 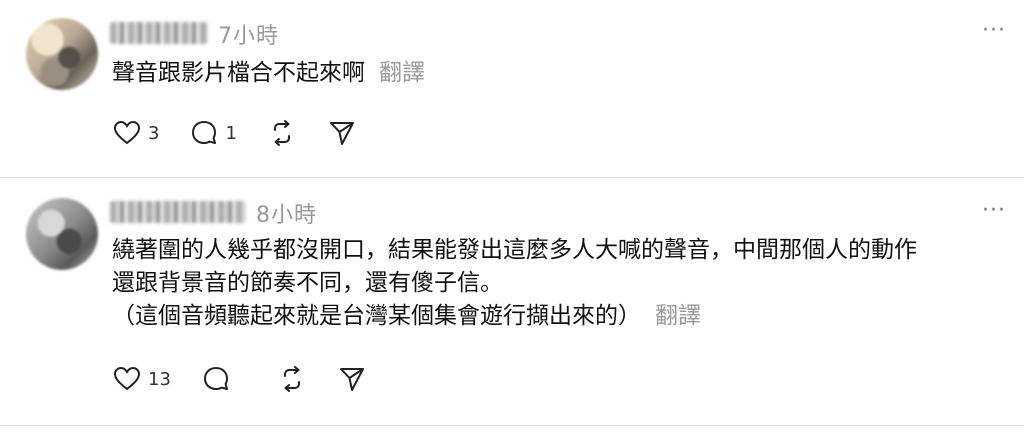 I want to click on reply-count: 1, so click(x=231, y=133).